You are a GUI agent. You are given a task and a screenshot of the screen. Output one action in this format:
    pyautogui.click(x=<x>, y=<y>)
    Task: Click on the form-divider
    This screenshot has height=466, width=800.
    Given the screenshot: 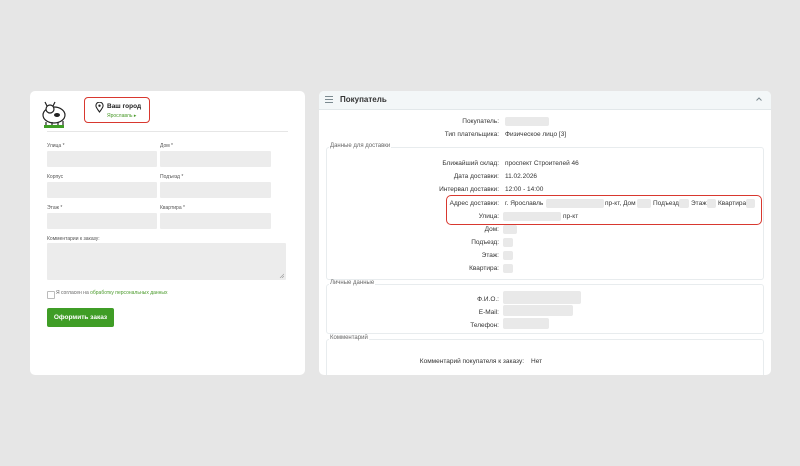 What is the action you would take?
    pyautogui.click(x=167, y=131)
    